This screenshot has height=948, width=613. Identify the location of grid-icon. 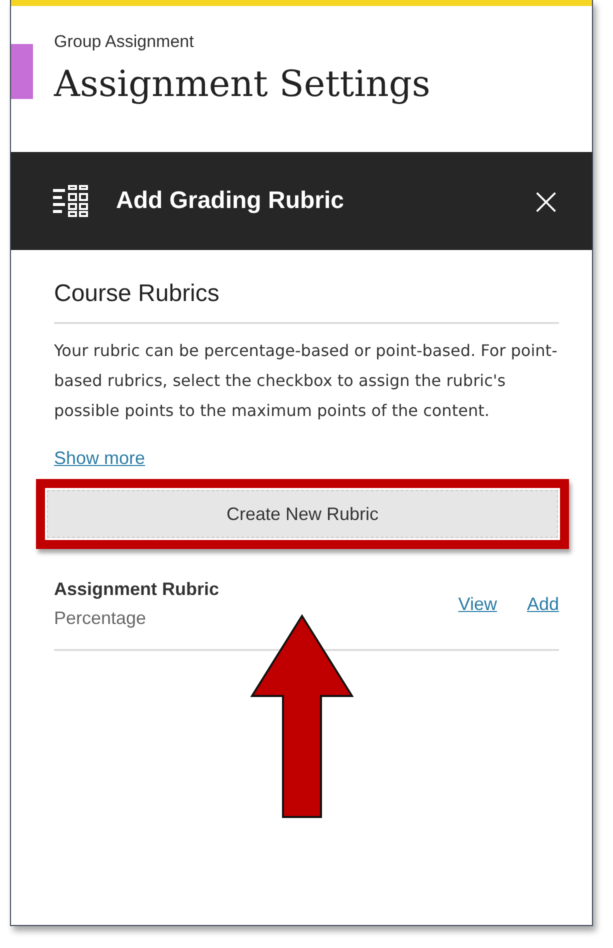
(71, 201).